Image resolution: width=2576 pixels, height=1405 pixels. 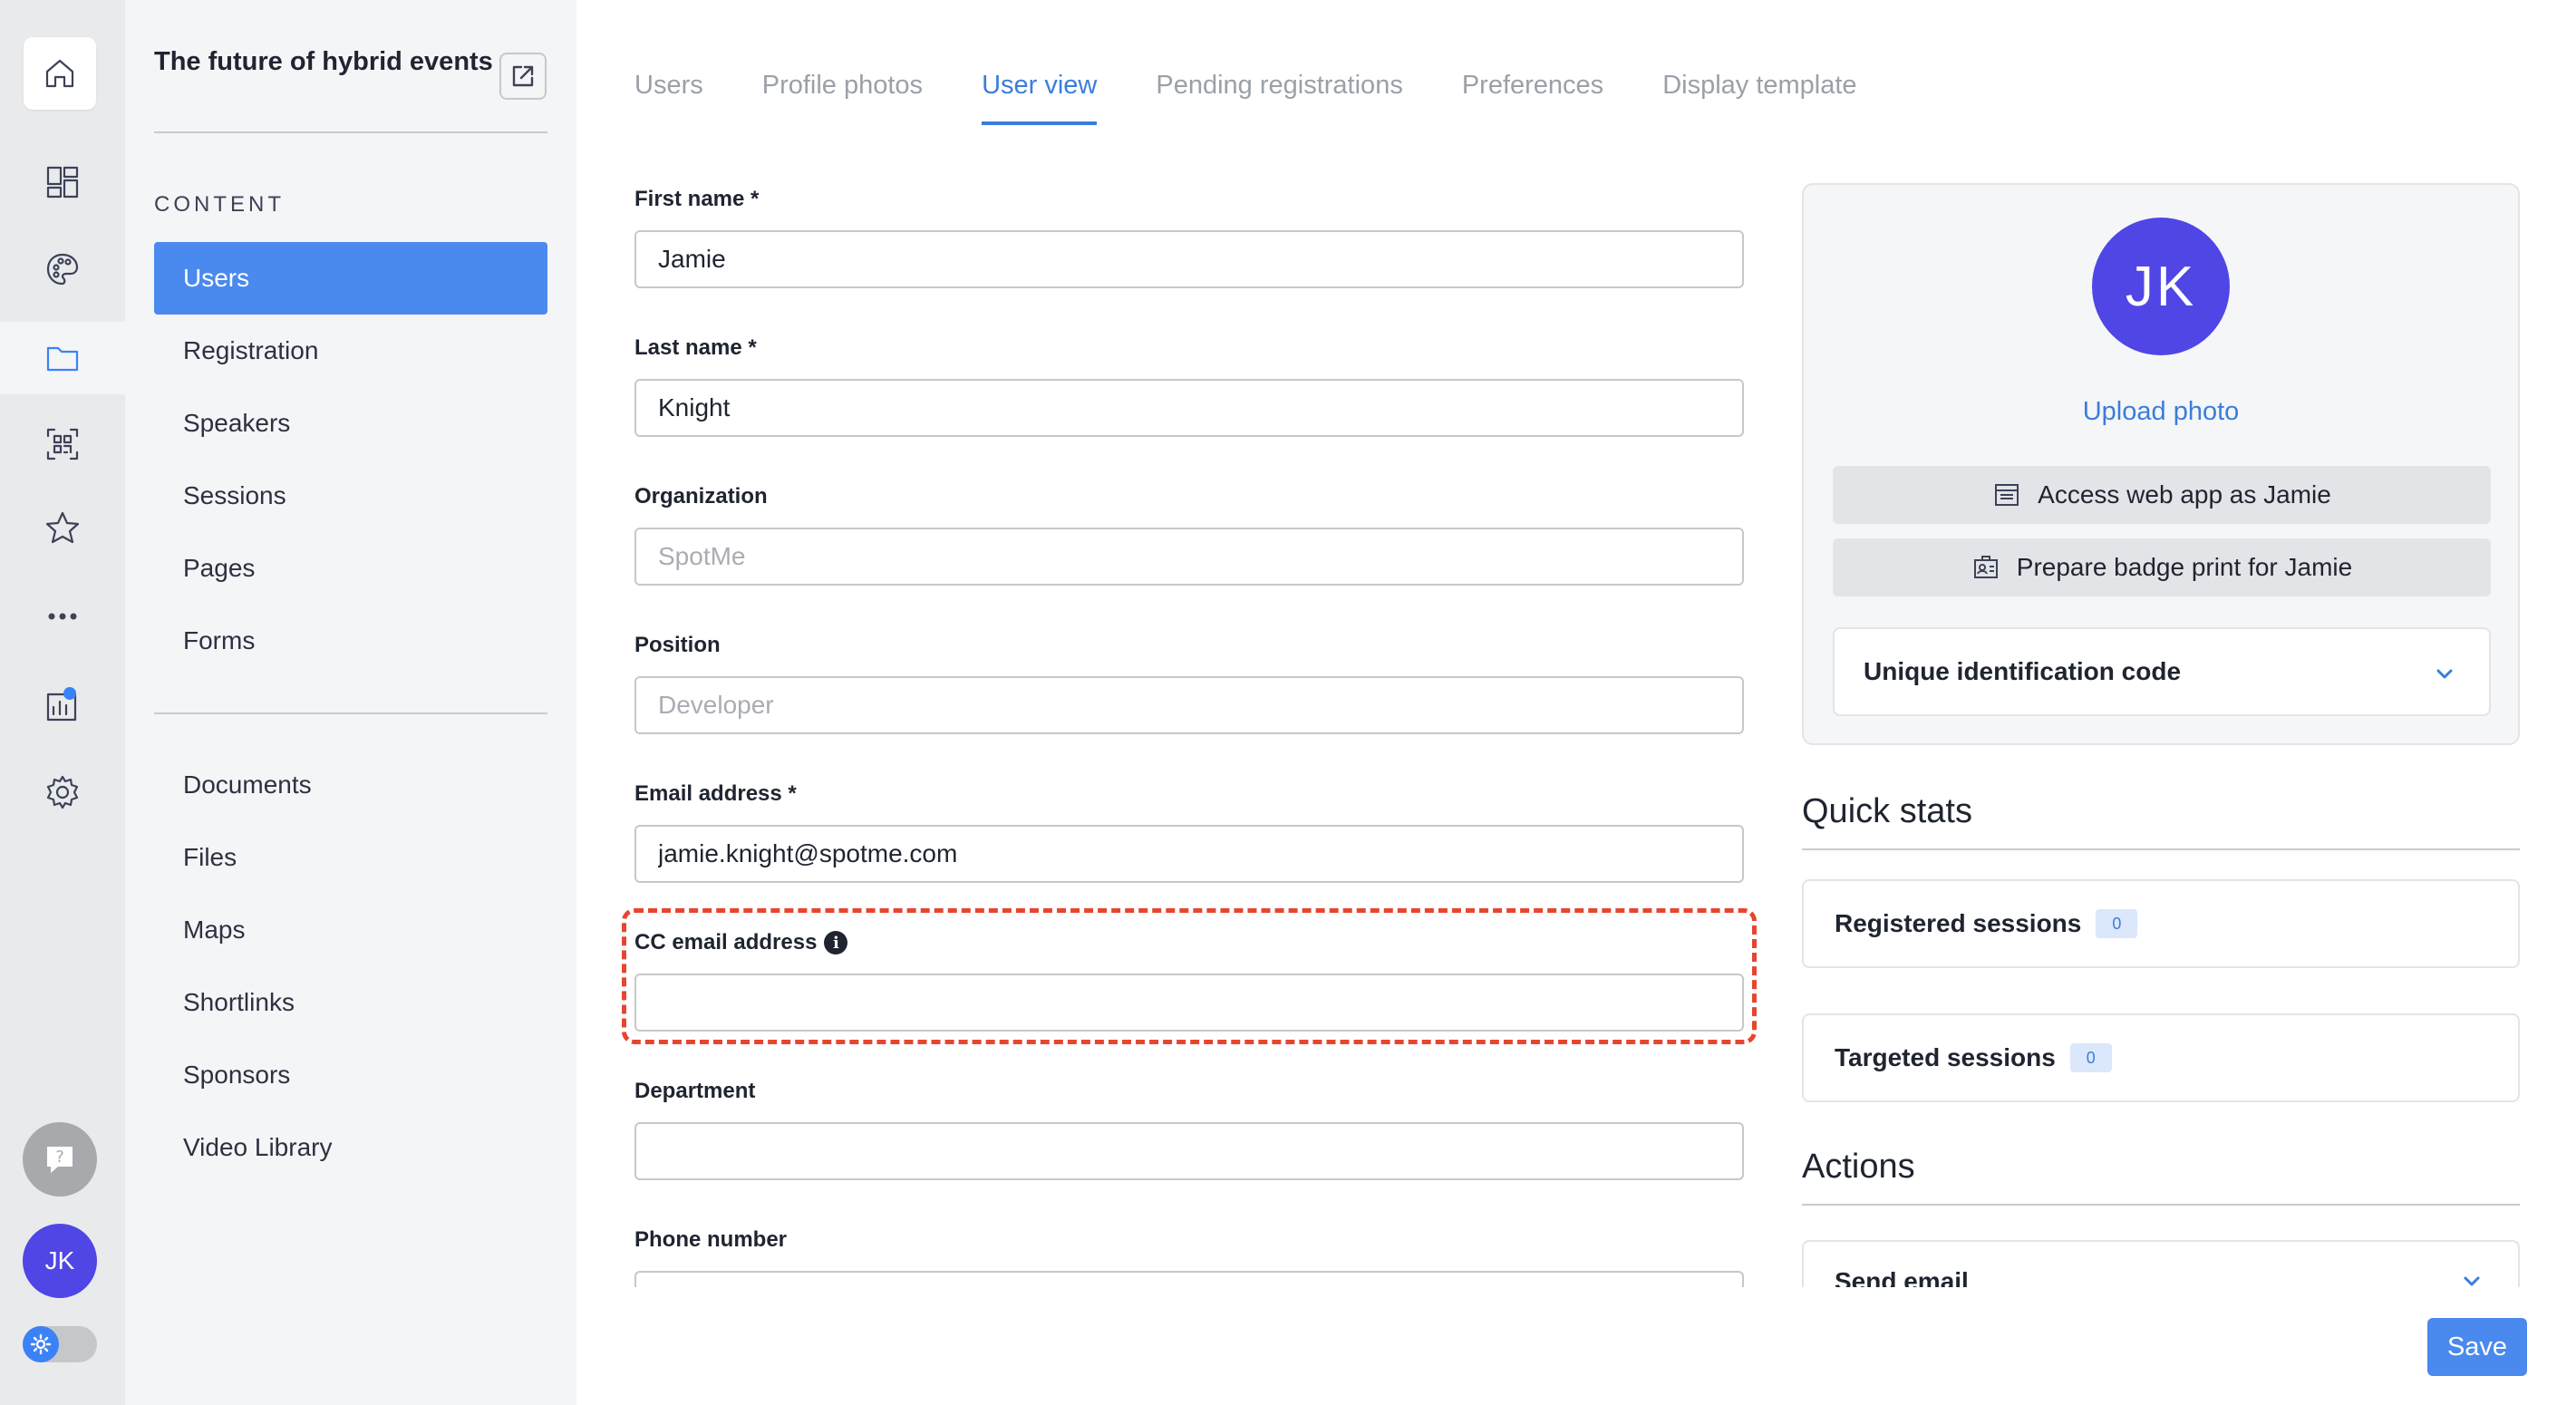 I want to click on access-web-app-button: Access web app as Jamie, so click(x=2162, y=495).